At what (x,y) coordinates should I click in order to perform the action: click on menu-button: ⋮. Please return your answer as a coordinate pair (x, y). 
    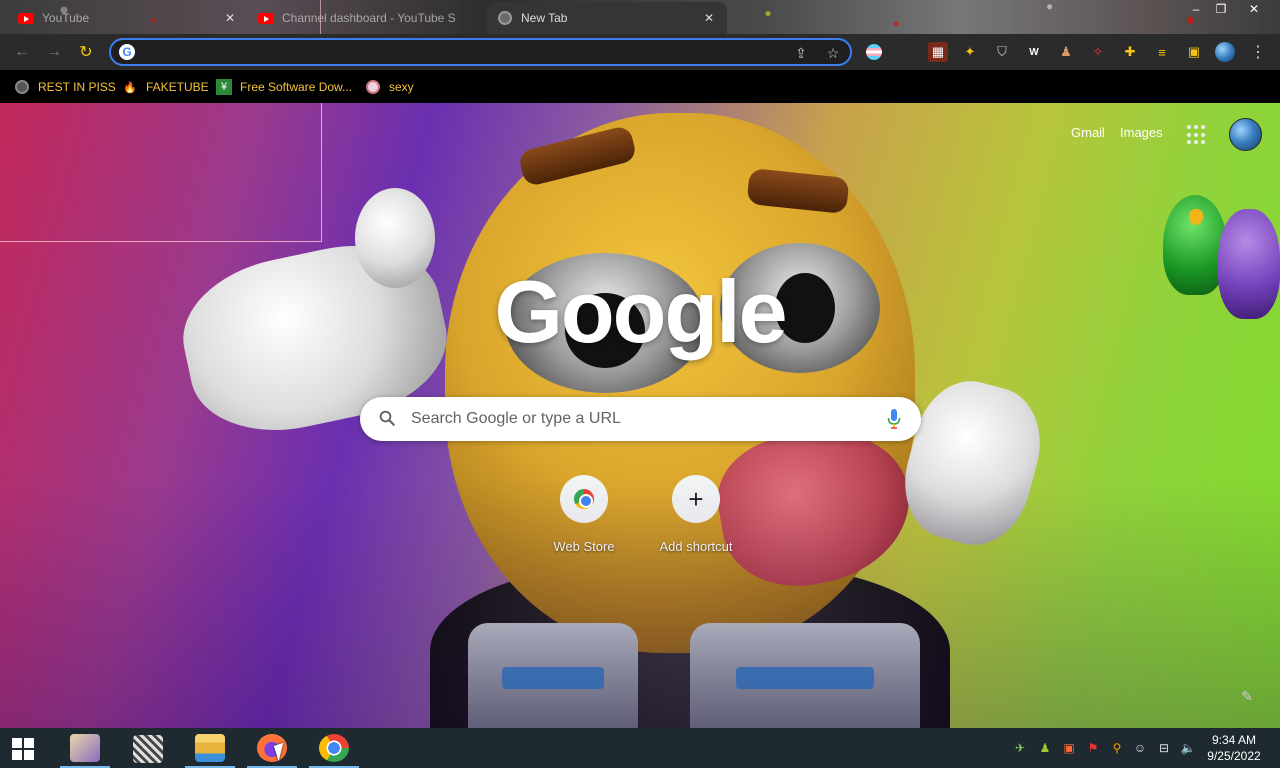
    Looking at the image, I should click on (1258, 52).